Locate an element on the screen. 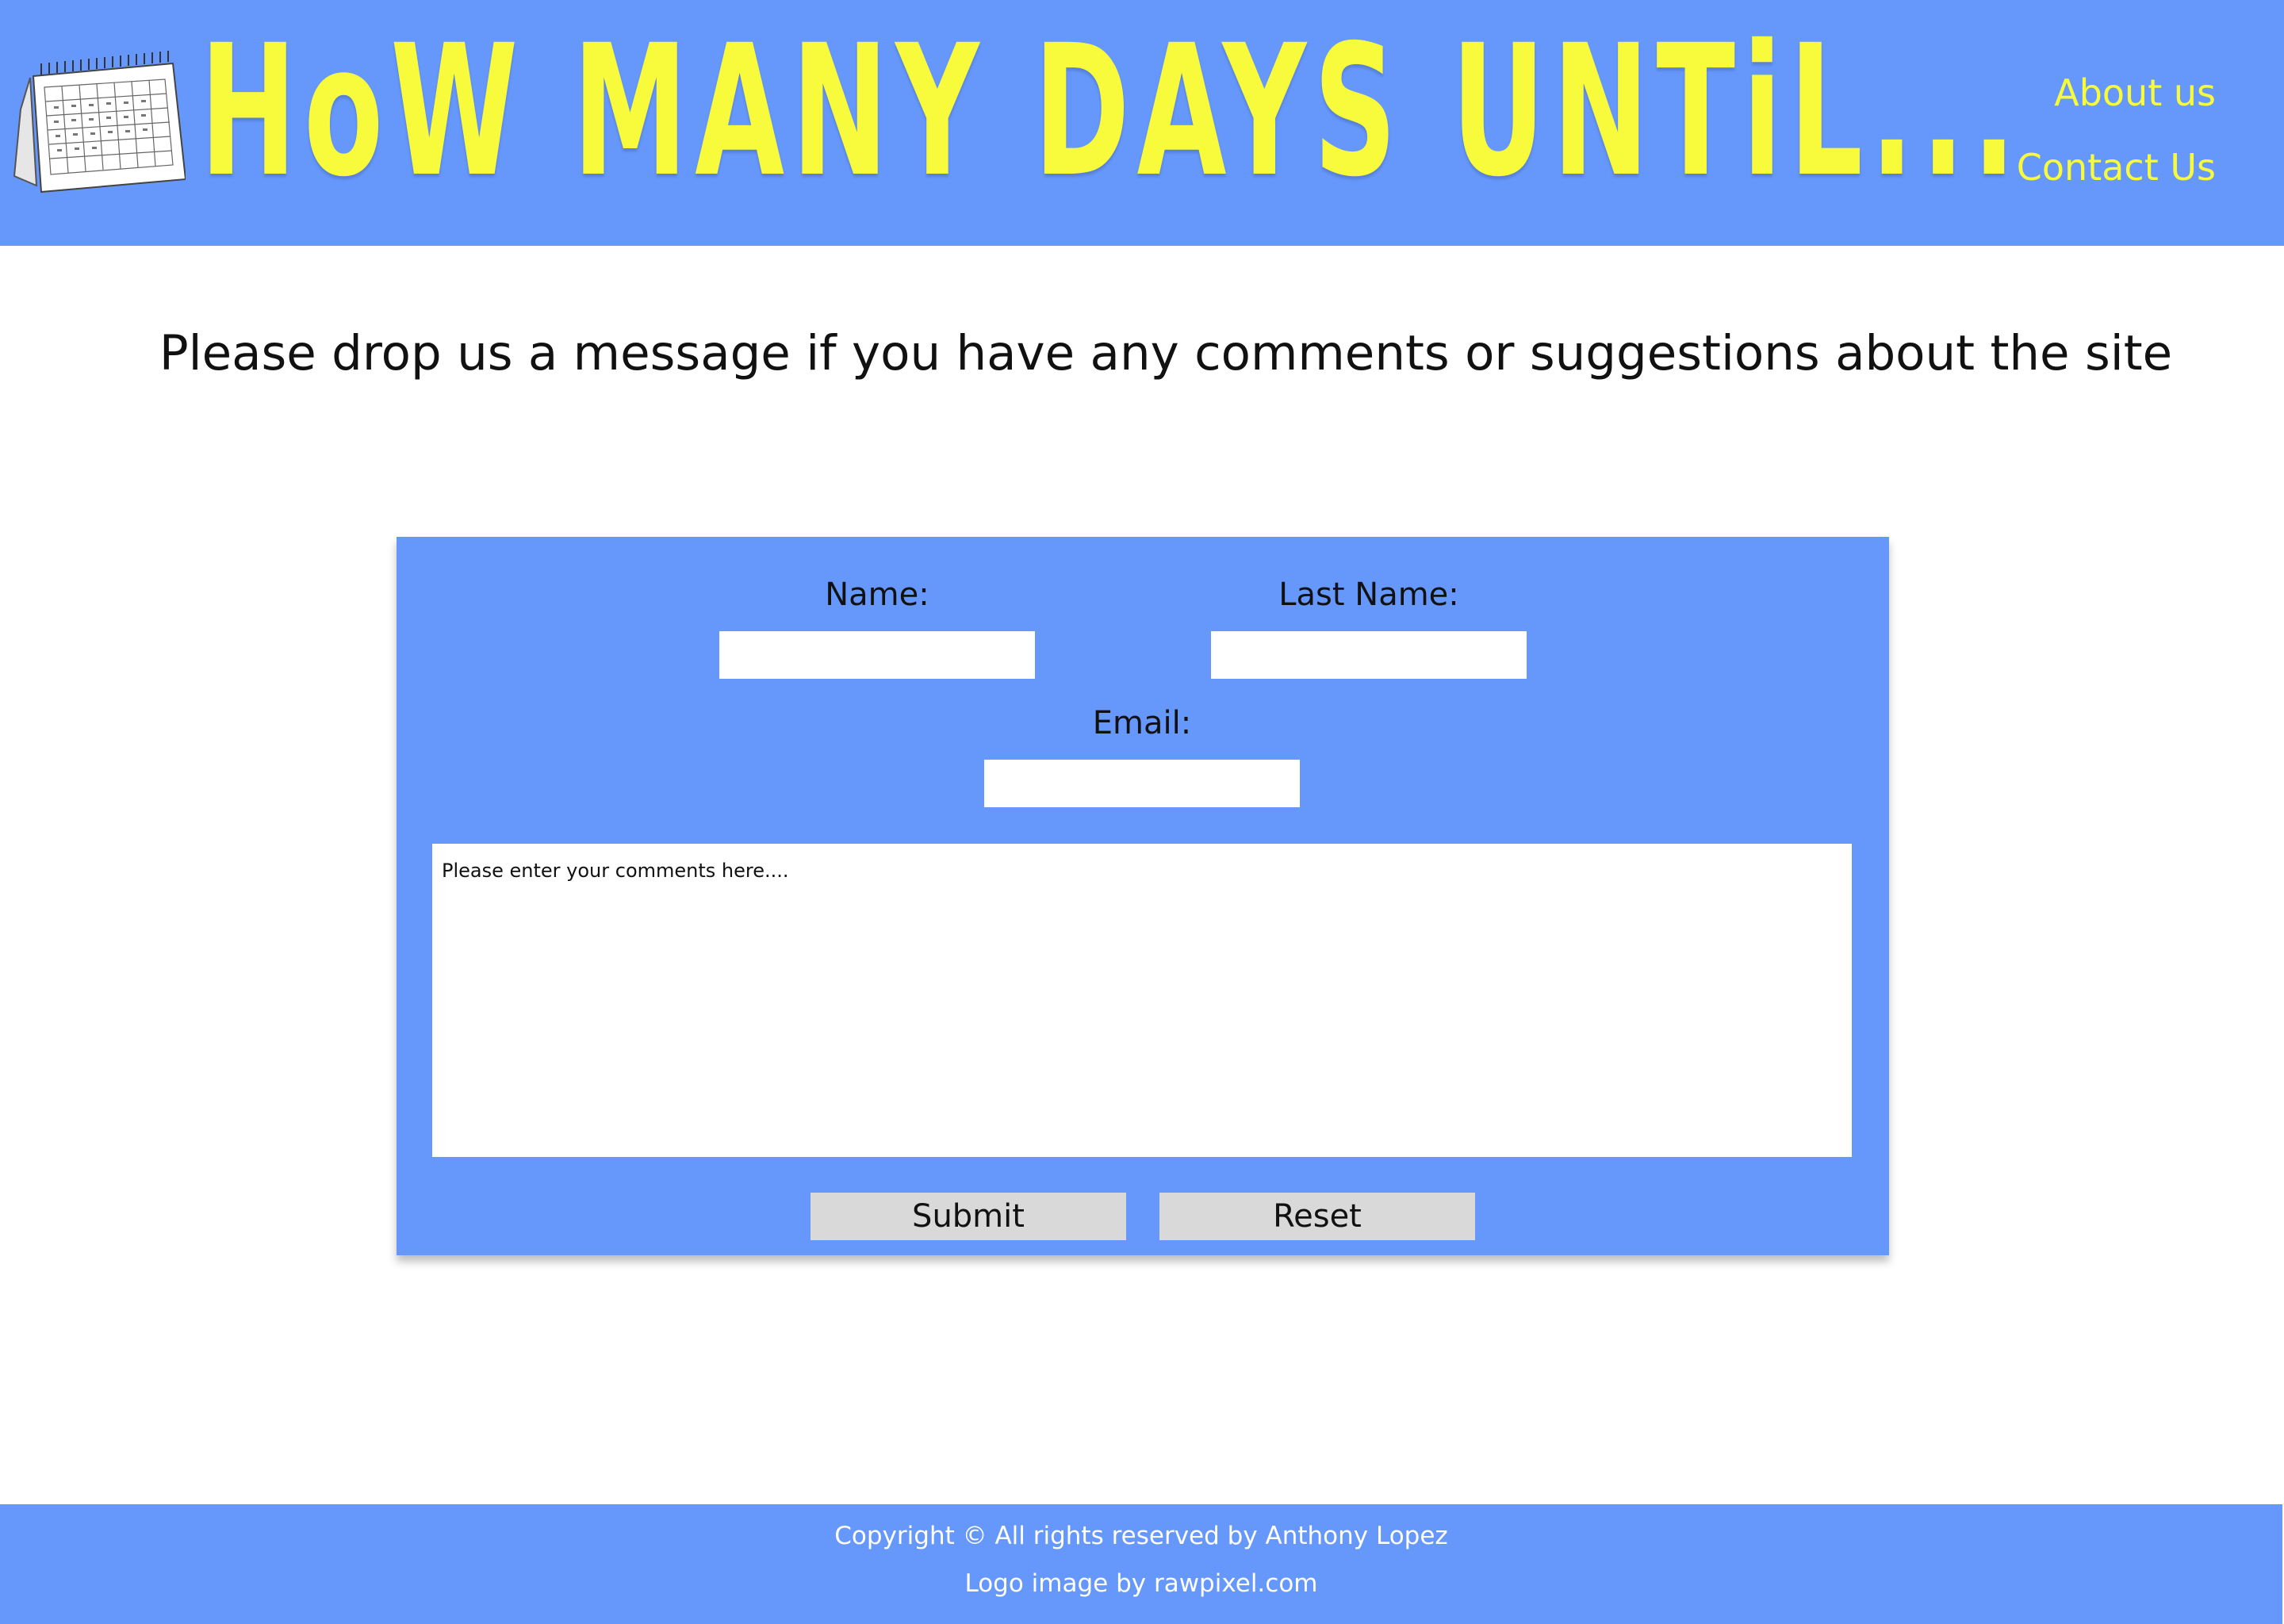 This screenshot has width=2284, height=1624. nav-about-link: About us is located at coordinates (2116, 93).